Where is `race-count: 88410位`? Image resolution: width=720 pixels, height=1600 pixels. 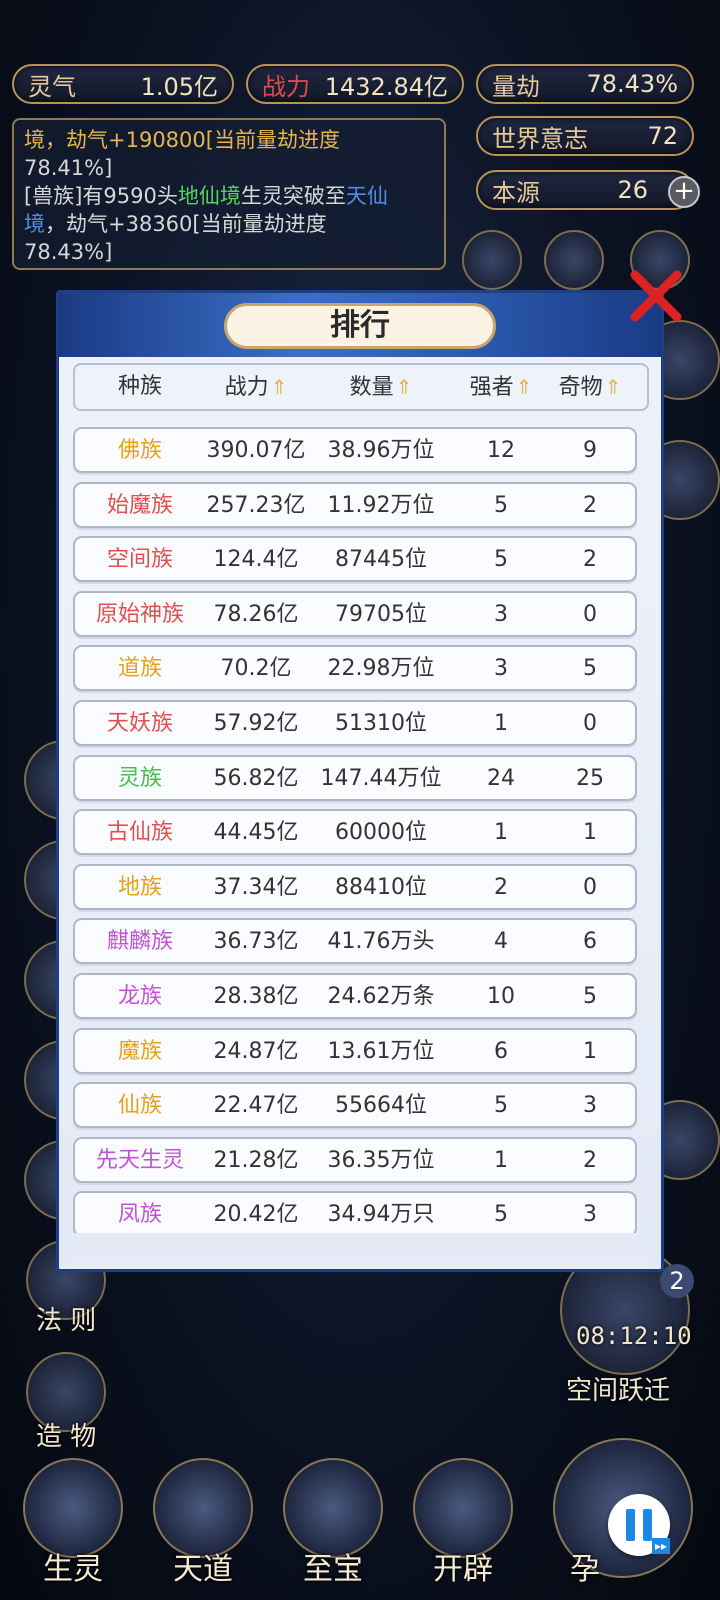 race-count: 88410位 is located at coordinates (381, 887).